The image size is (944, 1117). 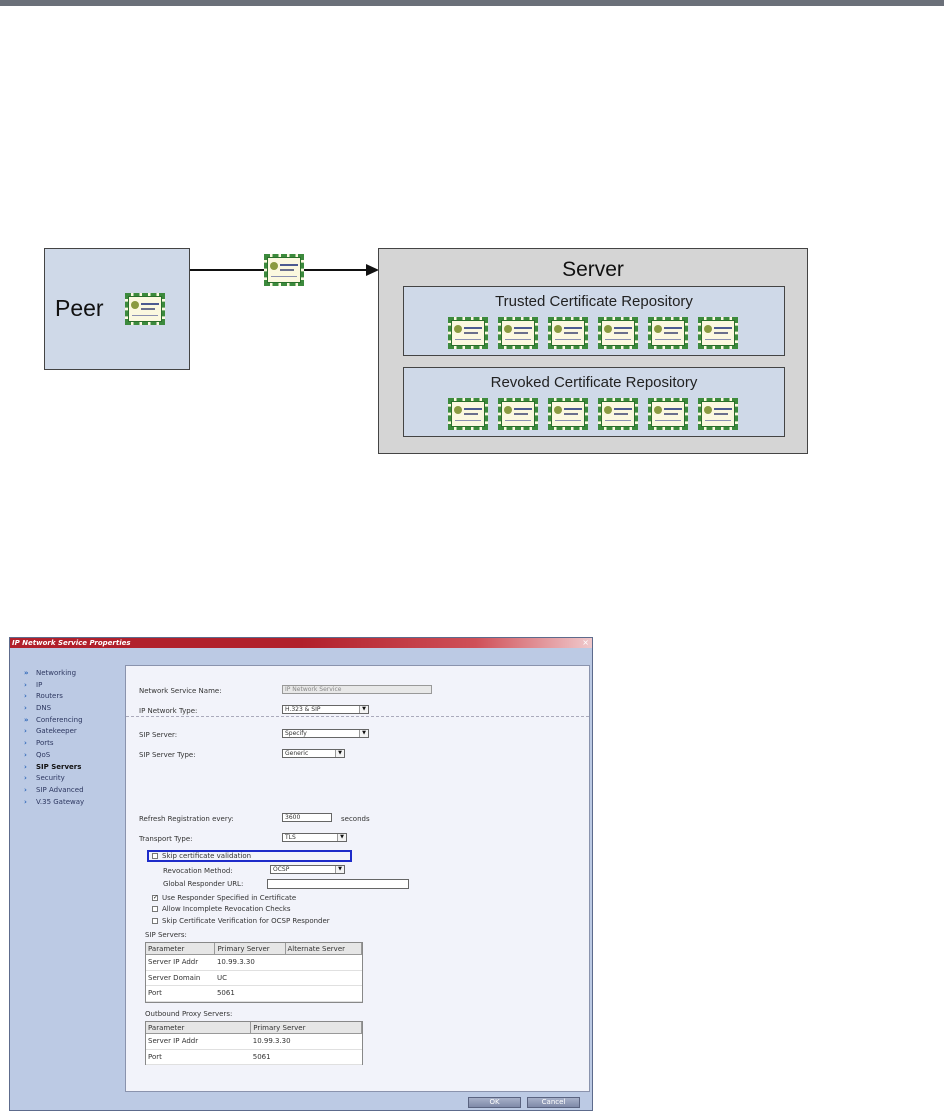 What do you see at coordinates (117, 309) in the screenshot?
I see `peer-box: Peer` at bounding box center [117, 309].